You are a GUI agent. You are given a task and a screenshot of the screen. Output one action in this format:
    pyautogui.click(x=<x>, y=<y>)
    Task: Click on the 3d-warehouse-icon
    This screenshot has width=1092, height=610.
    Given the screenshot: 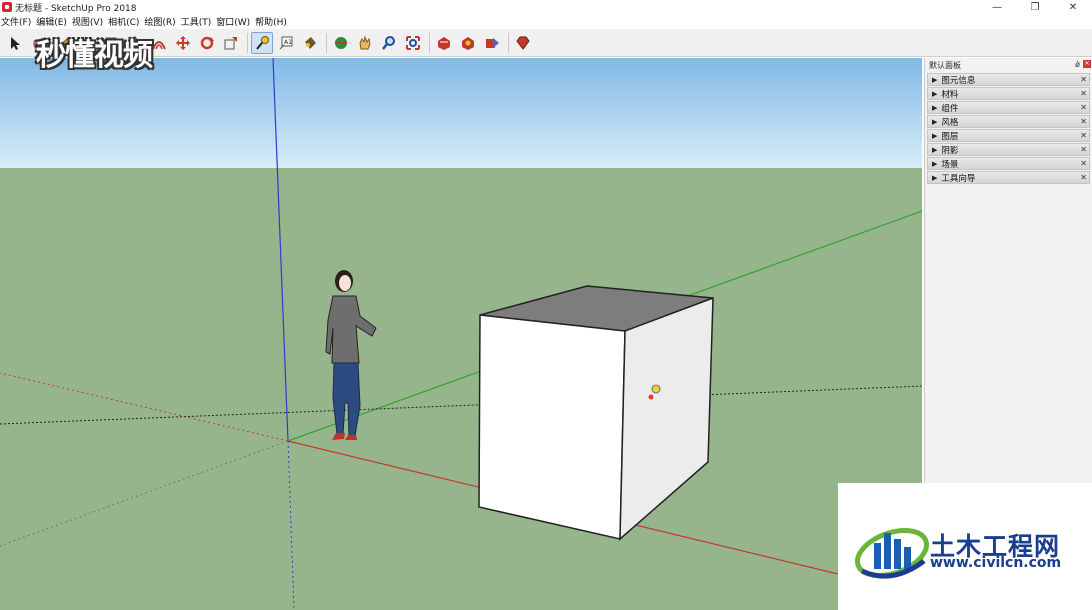 What is the action you would take?
    pyautogui.click(x=444, y=43)
    